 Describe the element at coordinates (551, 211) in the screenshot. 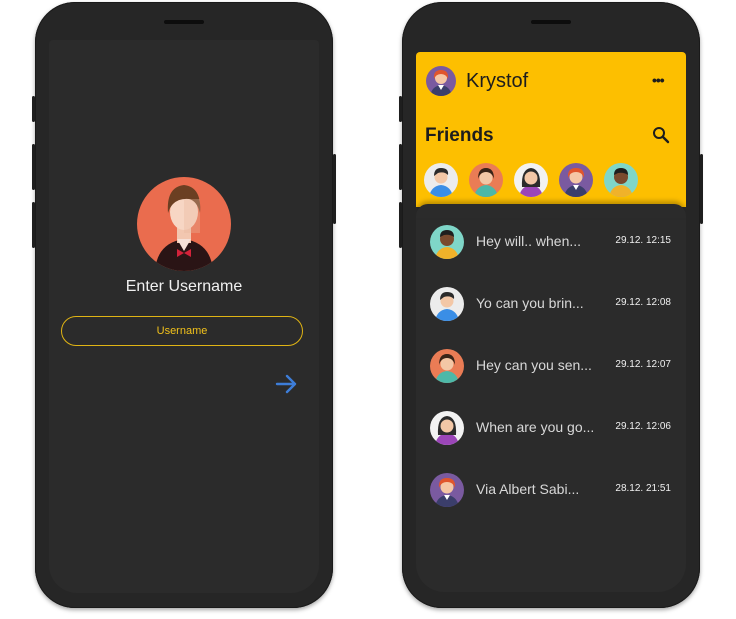

I see `chat-list-top-edge` at that location.